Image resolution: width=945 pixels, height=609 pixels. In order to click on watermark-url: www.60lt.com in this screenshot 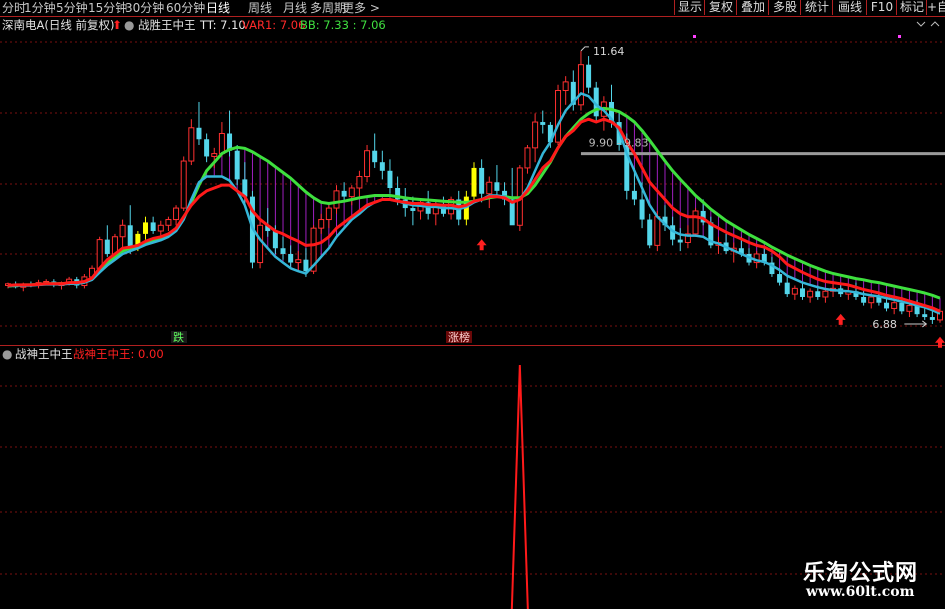, I will do `click(860, 592)`.